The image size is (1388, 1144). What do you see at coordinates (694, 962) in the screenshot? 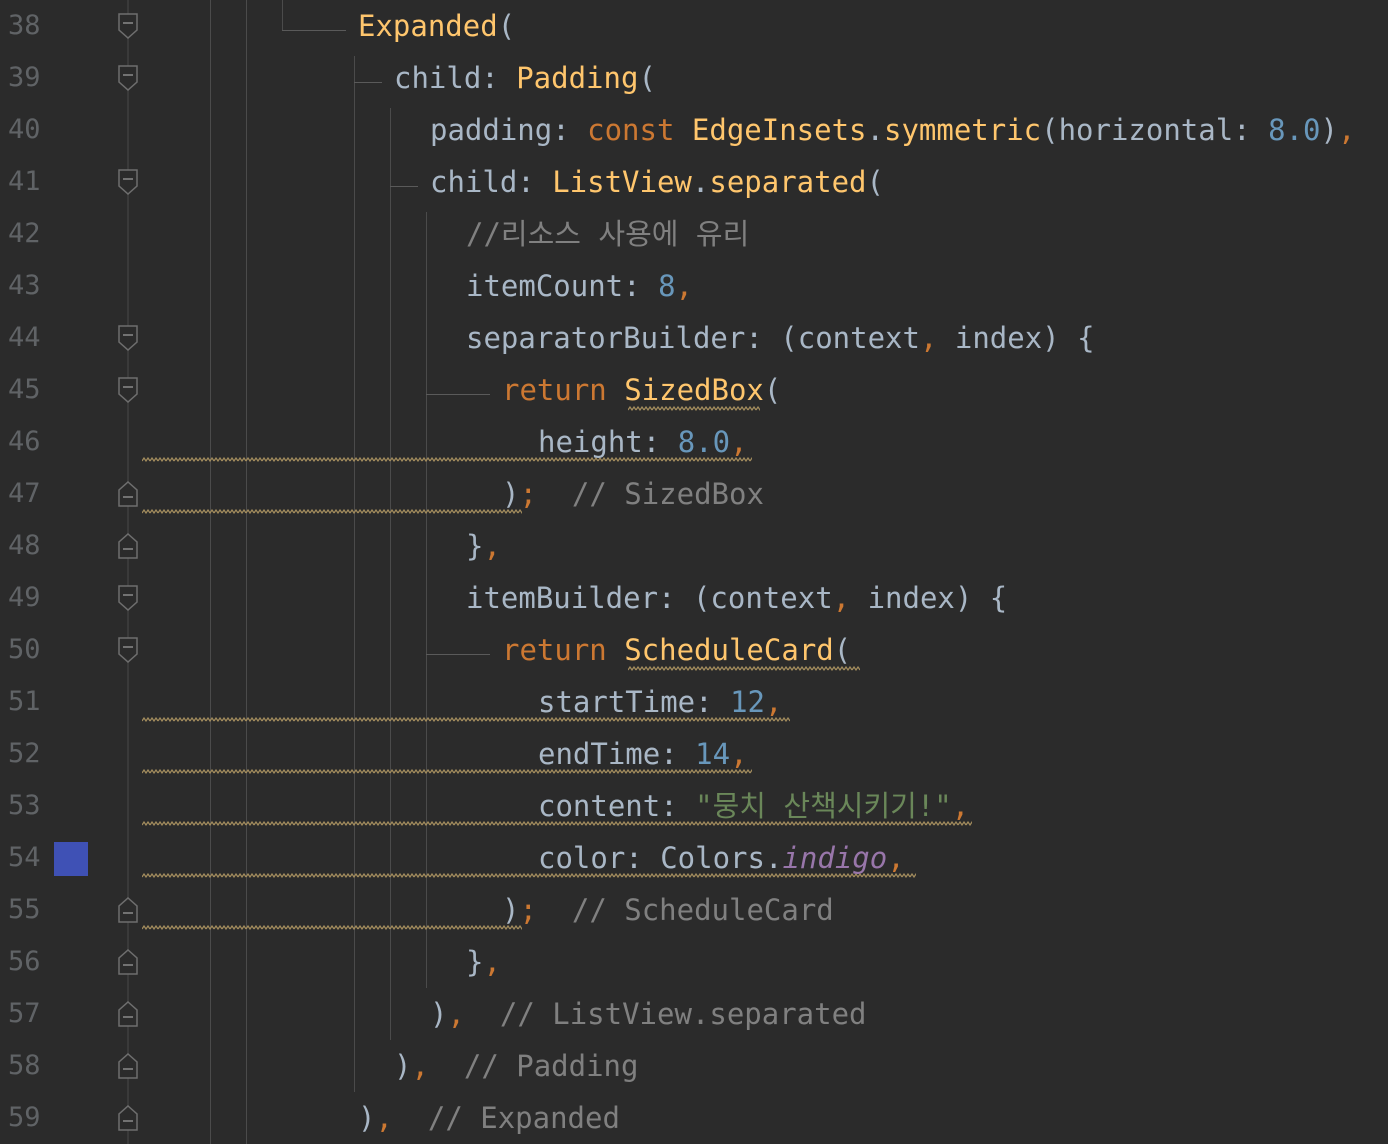
I see `code-line-56: 56},` at bounding box center [694, 962].